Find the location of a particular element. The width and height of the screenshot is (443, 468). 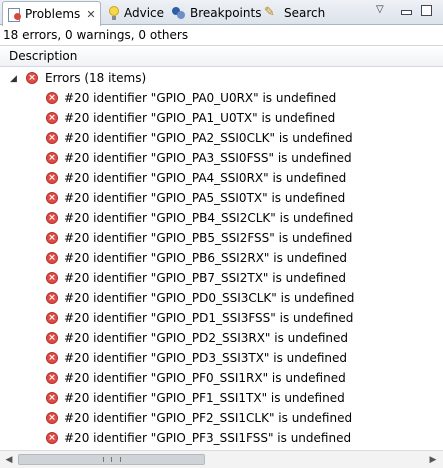

horizontal-scrollbar: ◀ ▶ is located at coordinates (221, 459).